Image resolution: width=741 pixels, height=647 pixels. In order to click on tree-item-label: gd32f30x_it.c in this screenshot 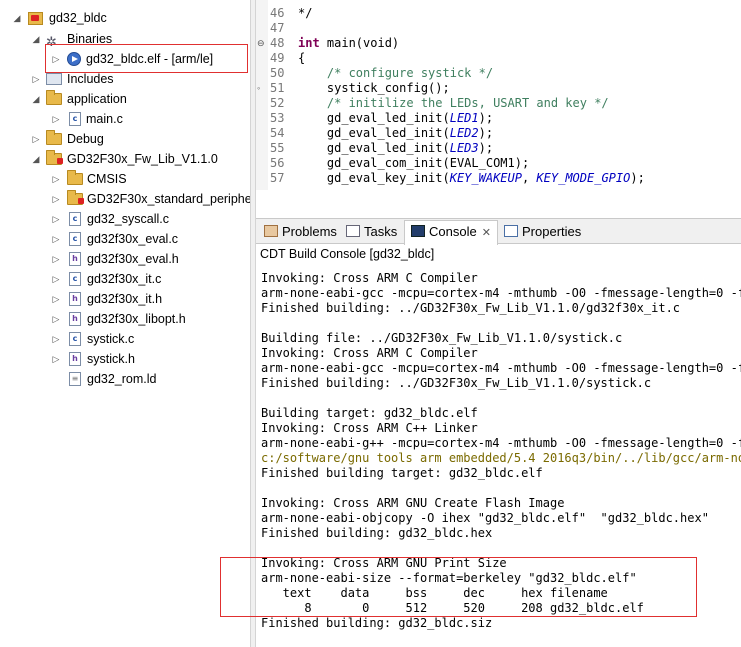, I will do `click(124, 279)`.